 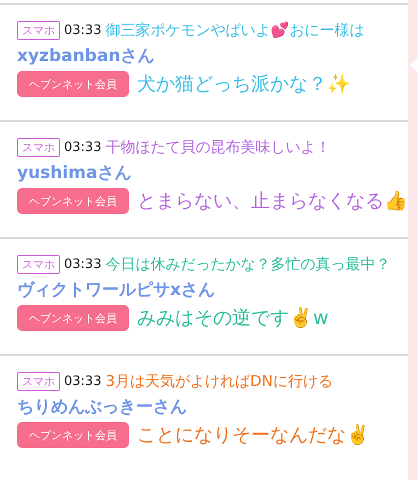 What do you see at coordinates (217, 147) in the screenshot?
I see `handwritten-caption: 干物ほたて貝の昆布美味しいよ！` at bounding box center [217, 147].